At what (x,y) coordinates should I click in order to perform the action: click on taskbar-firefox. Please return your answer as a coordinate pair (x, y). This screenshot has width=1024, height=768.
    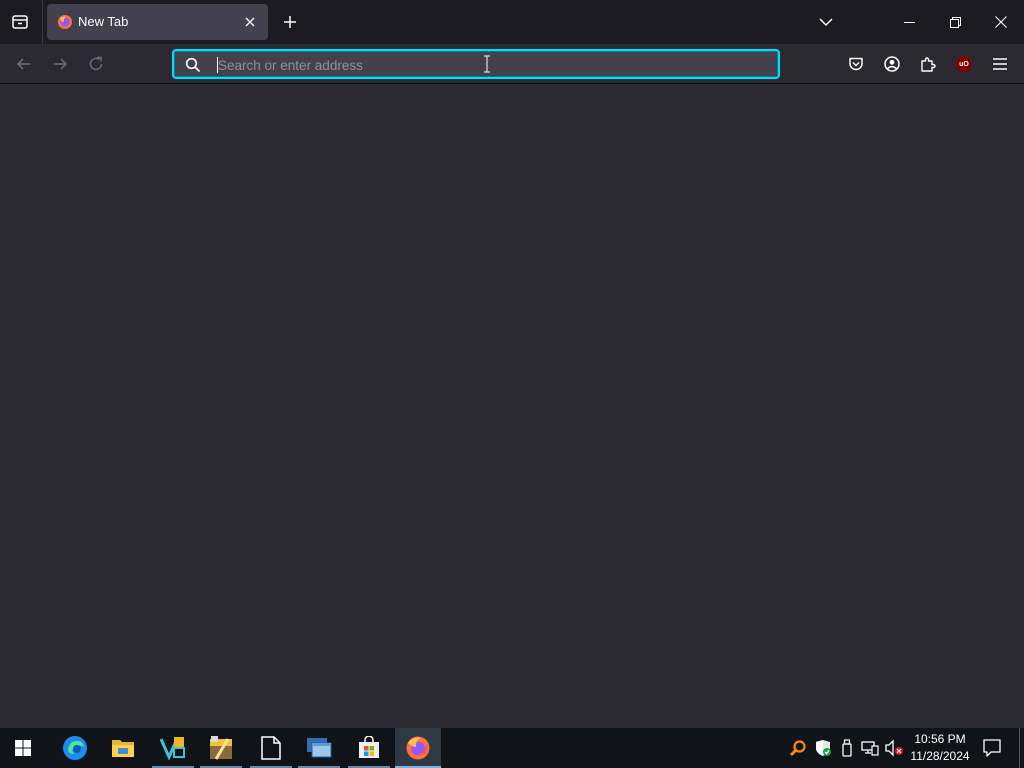
    Looking at the image, I should click on (418, 748).